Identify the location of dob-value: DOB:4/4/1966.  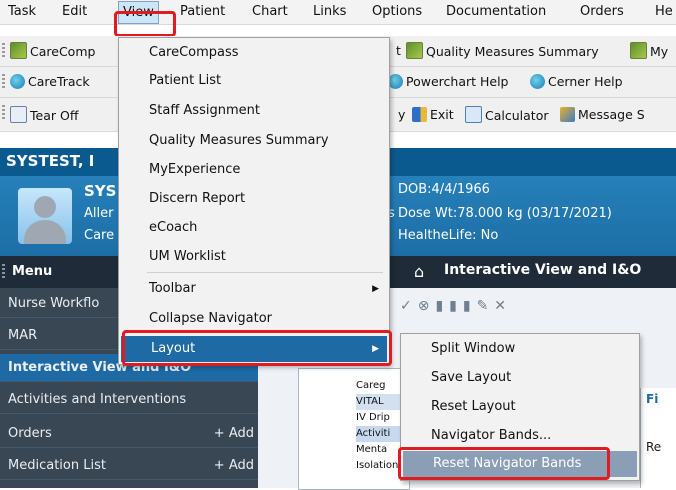
(444, 189).